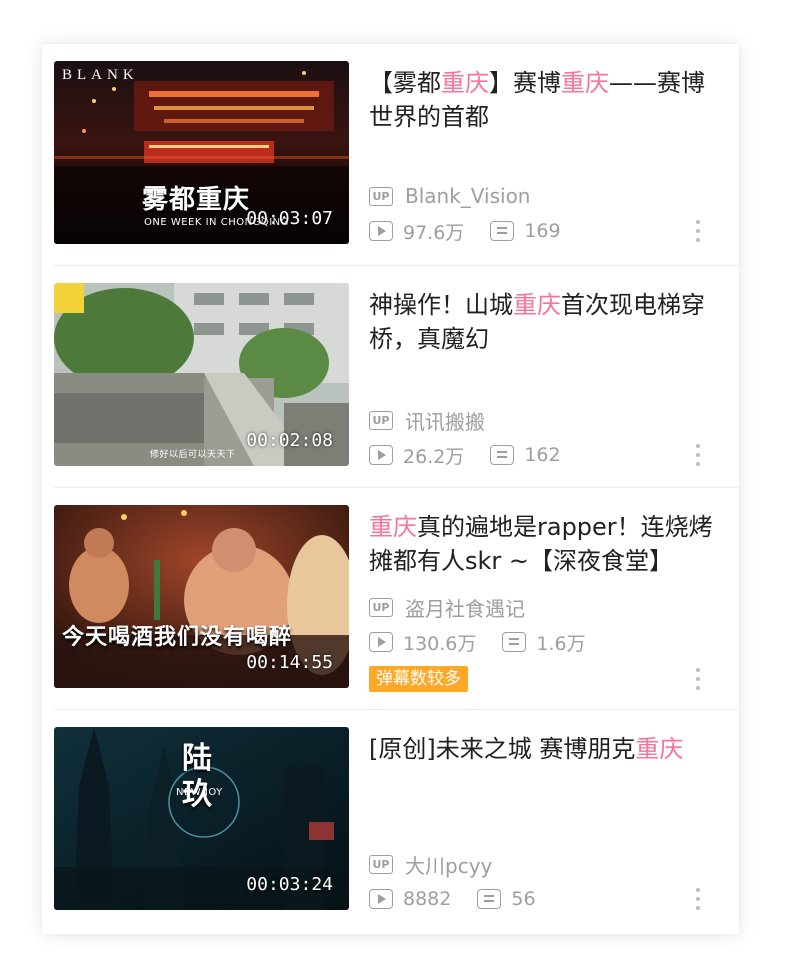  Describe the element at coordinates (477, 642) in the screenshot. I see `stats-row: 130.6万 1.6万` at that location.